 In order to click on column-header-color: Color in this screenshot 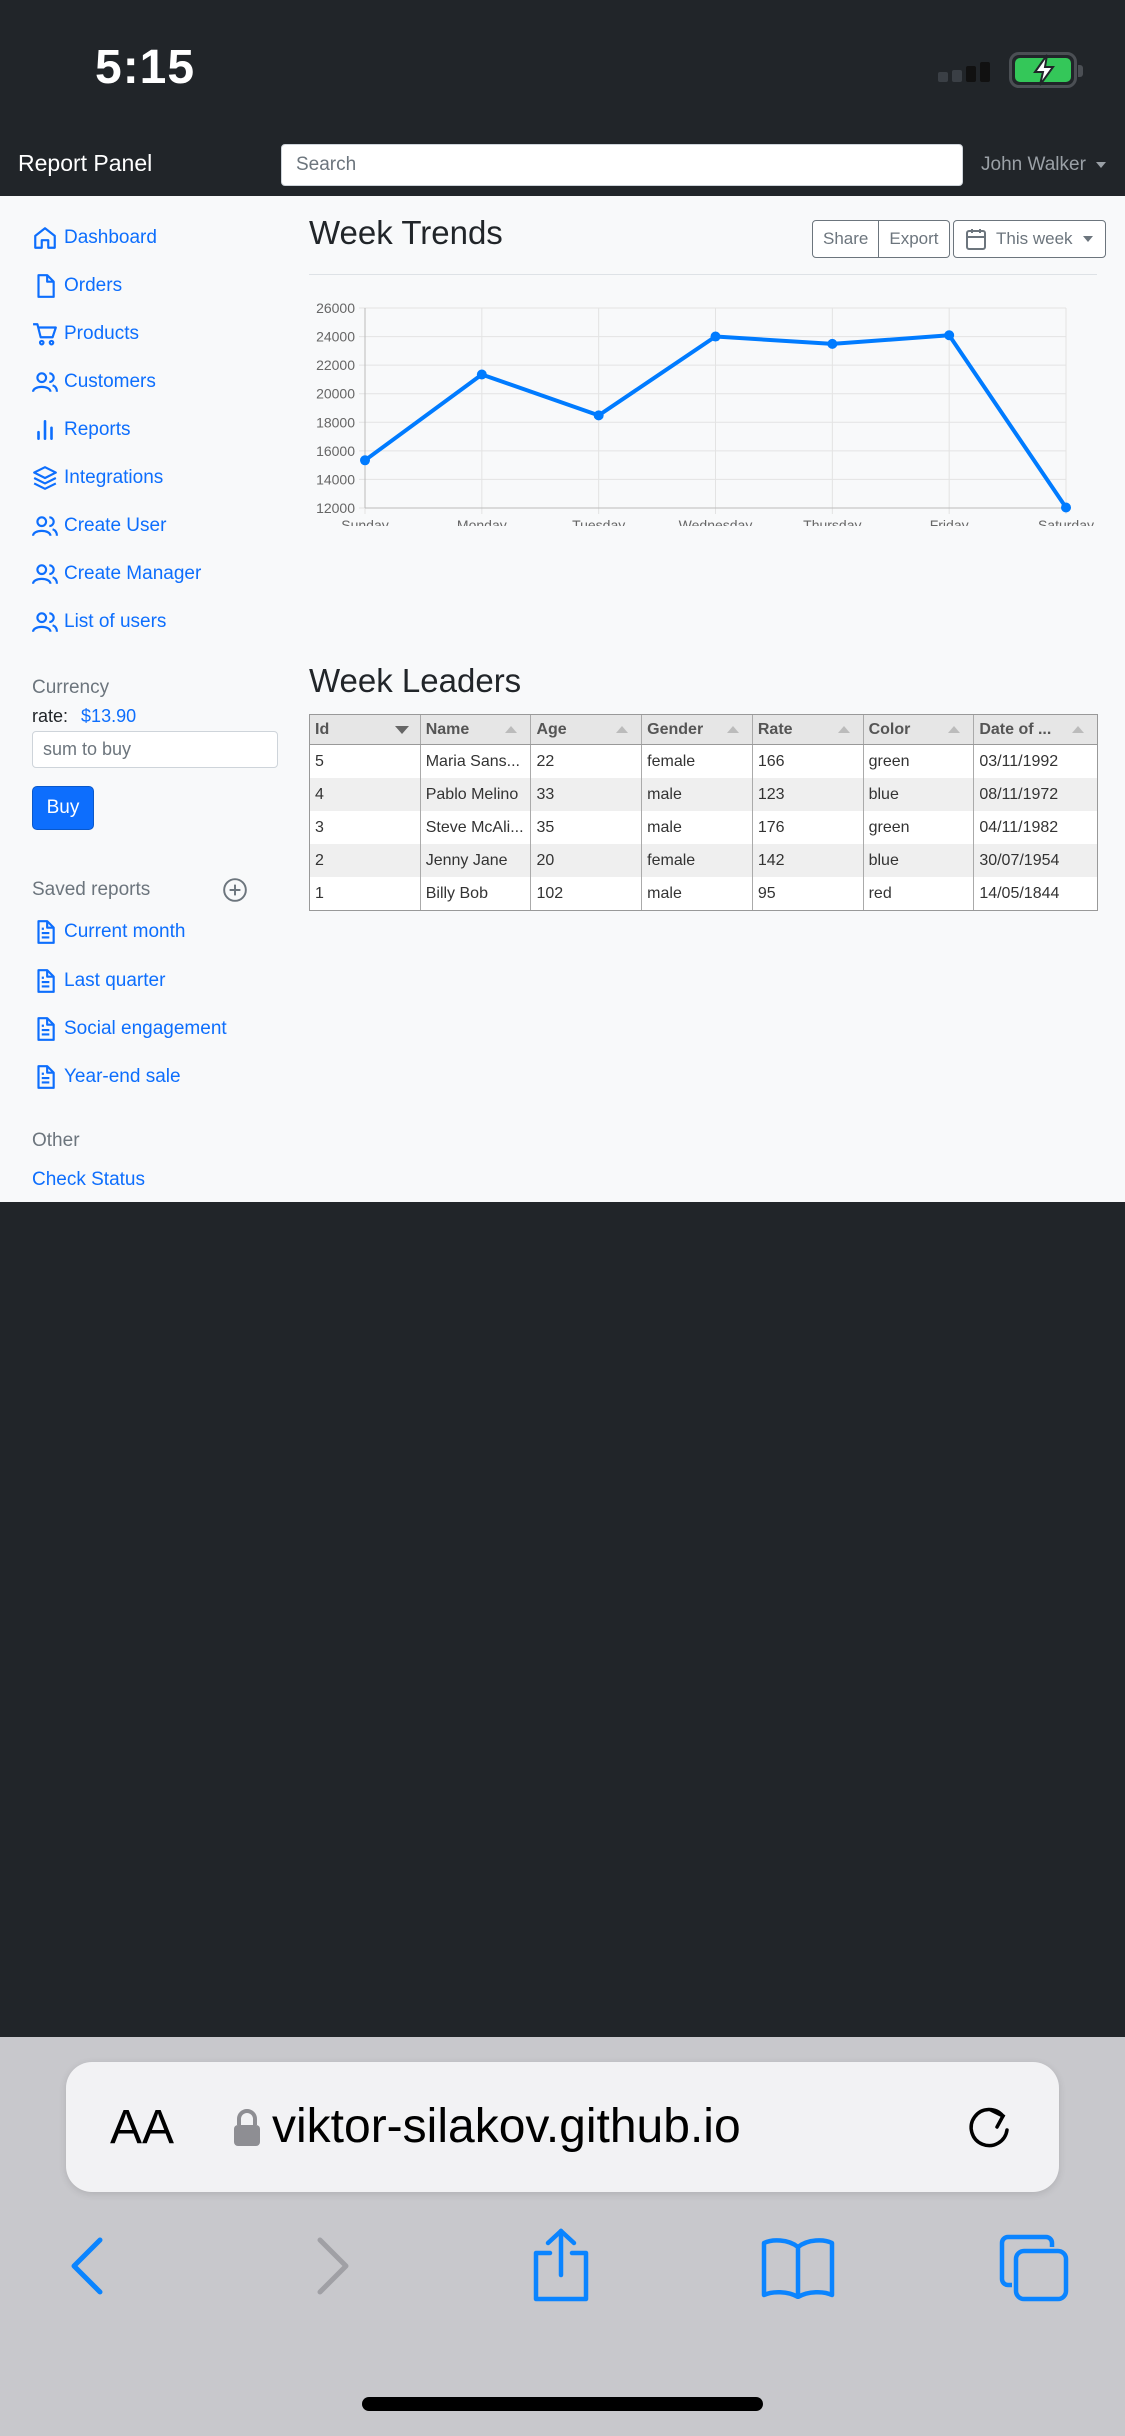, I will do `click(919, 729)`.